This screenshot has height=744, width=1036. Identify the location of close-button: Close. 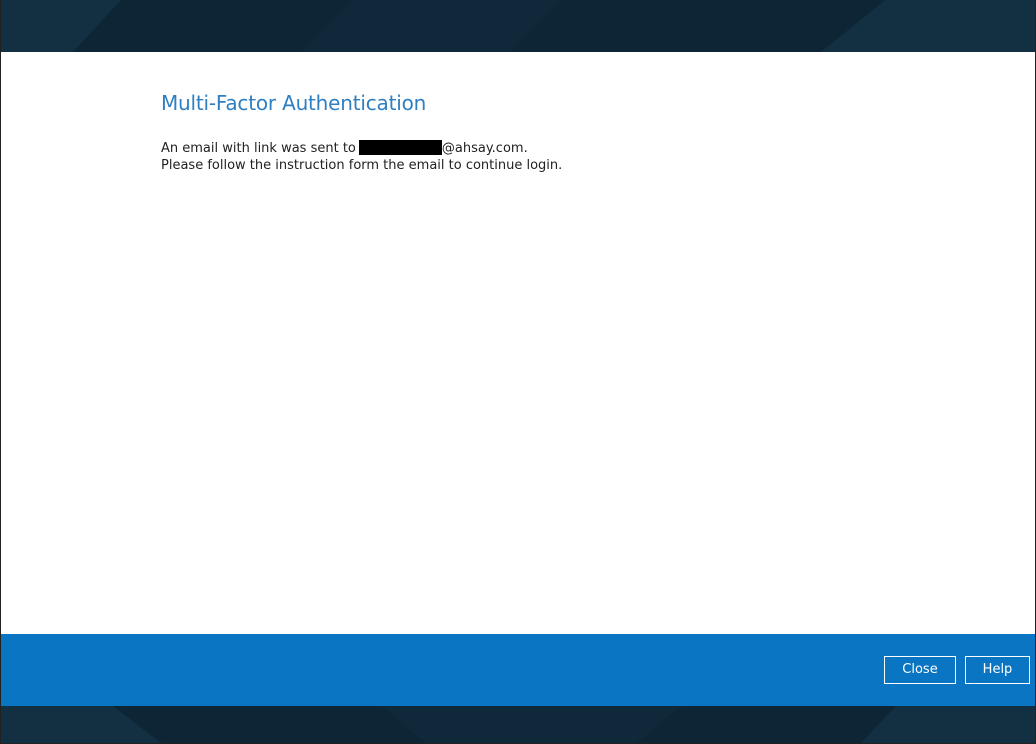
(920, 670).